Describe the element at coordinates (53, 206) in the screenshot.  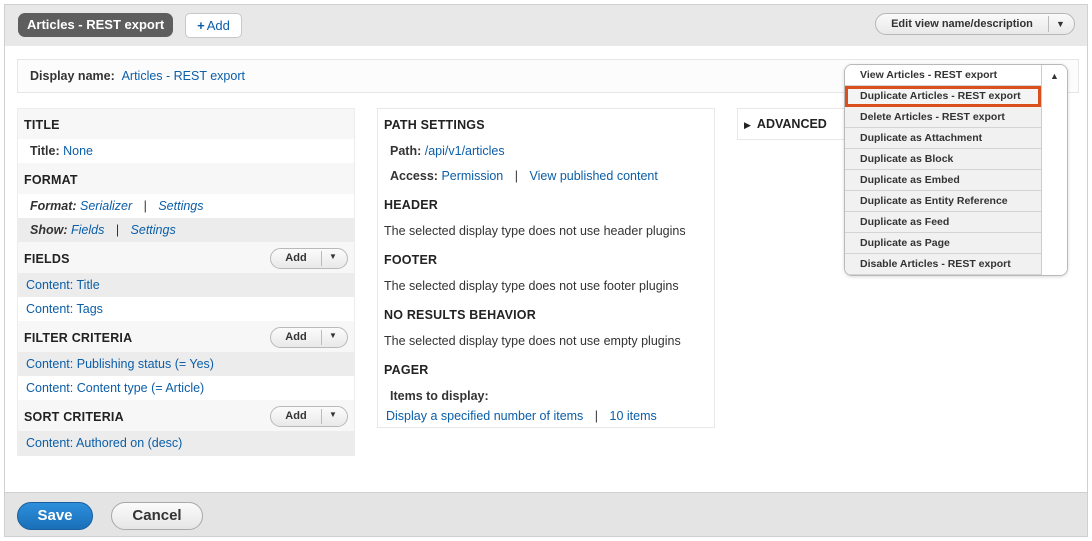
I see `format-label: Format:` at that location.